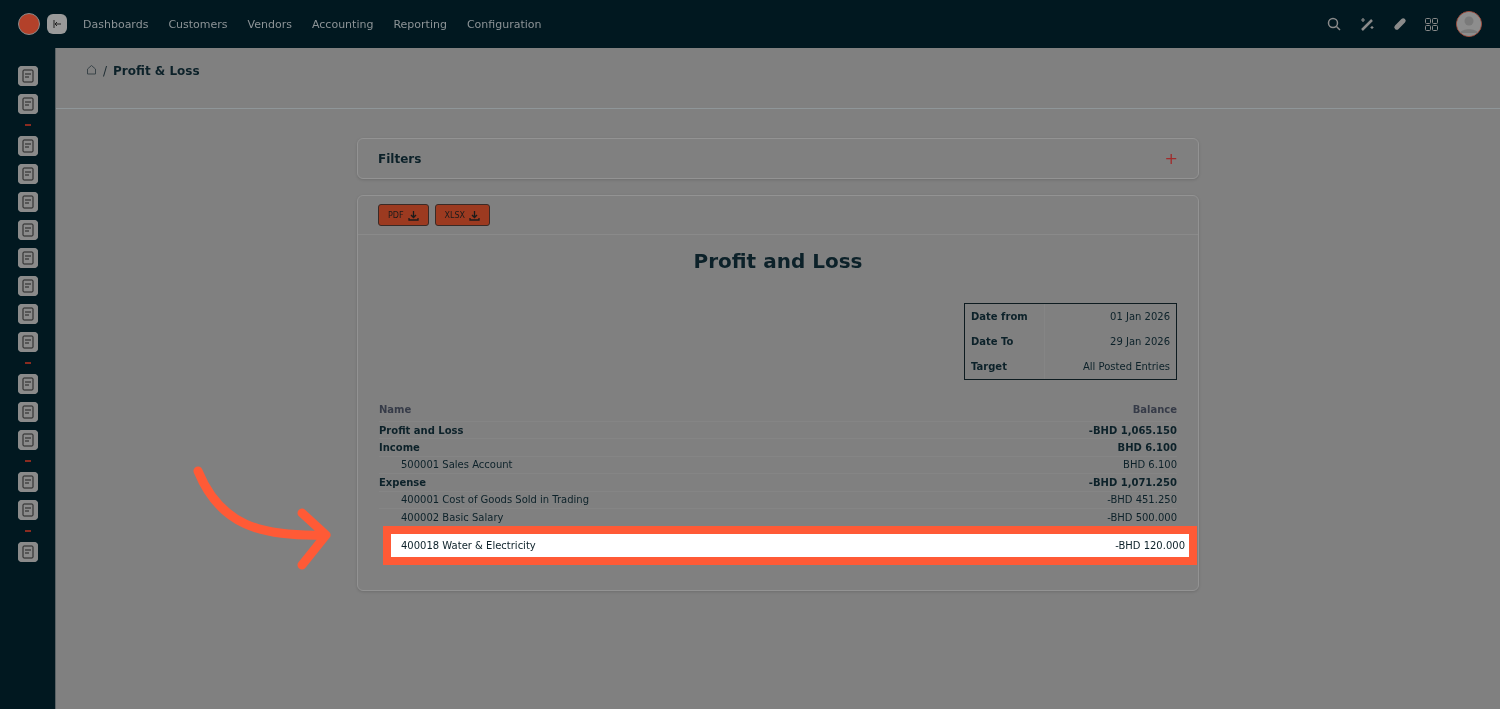  I want to click on magic-wand-icon, so click(1367, 24).